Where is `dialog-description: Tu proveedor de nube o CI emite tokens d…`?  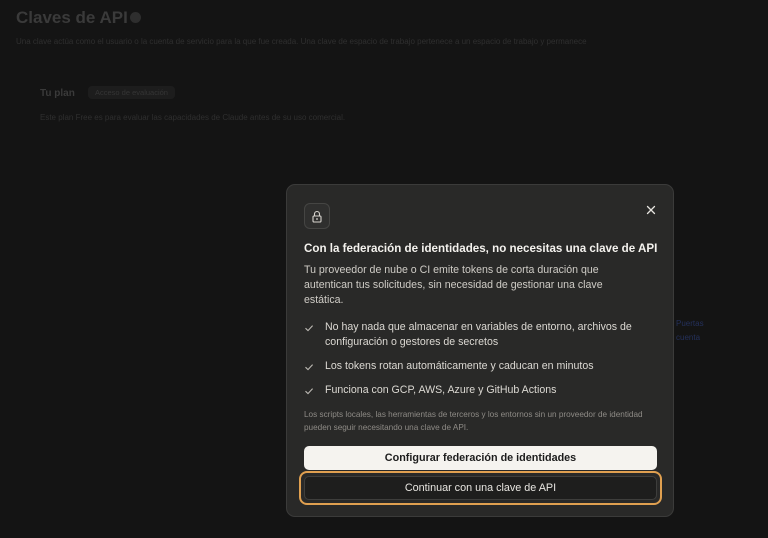 dialog-description: Tu proveedor de nube o CI emite tokens d… is located at coordinates (453, 285).